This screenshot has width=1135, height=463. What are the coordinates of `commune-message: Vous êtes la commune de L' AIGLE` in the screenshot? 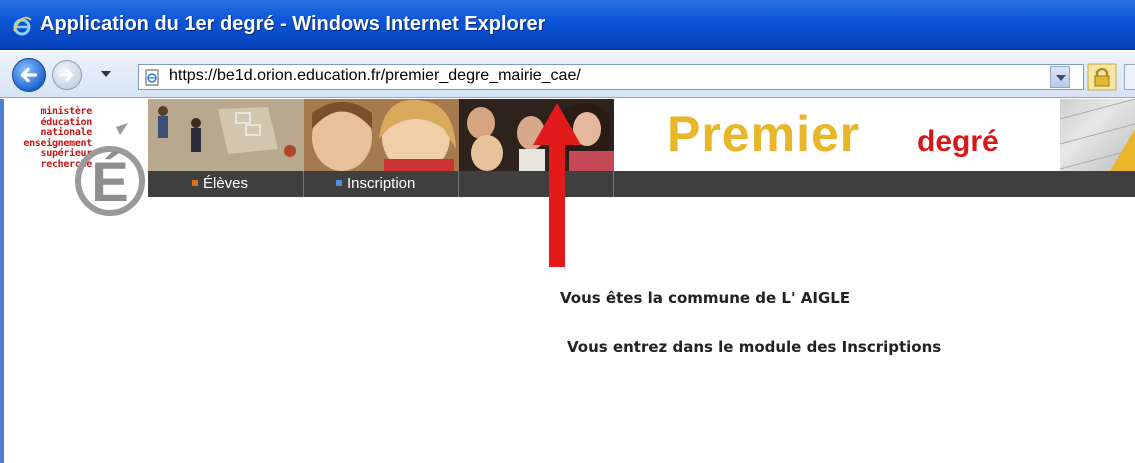 It's located at (705, 298).